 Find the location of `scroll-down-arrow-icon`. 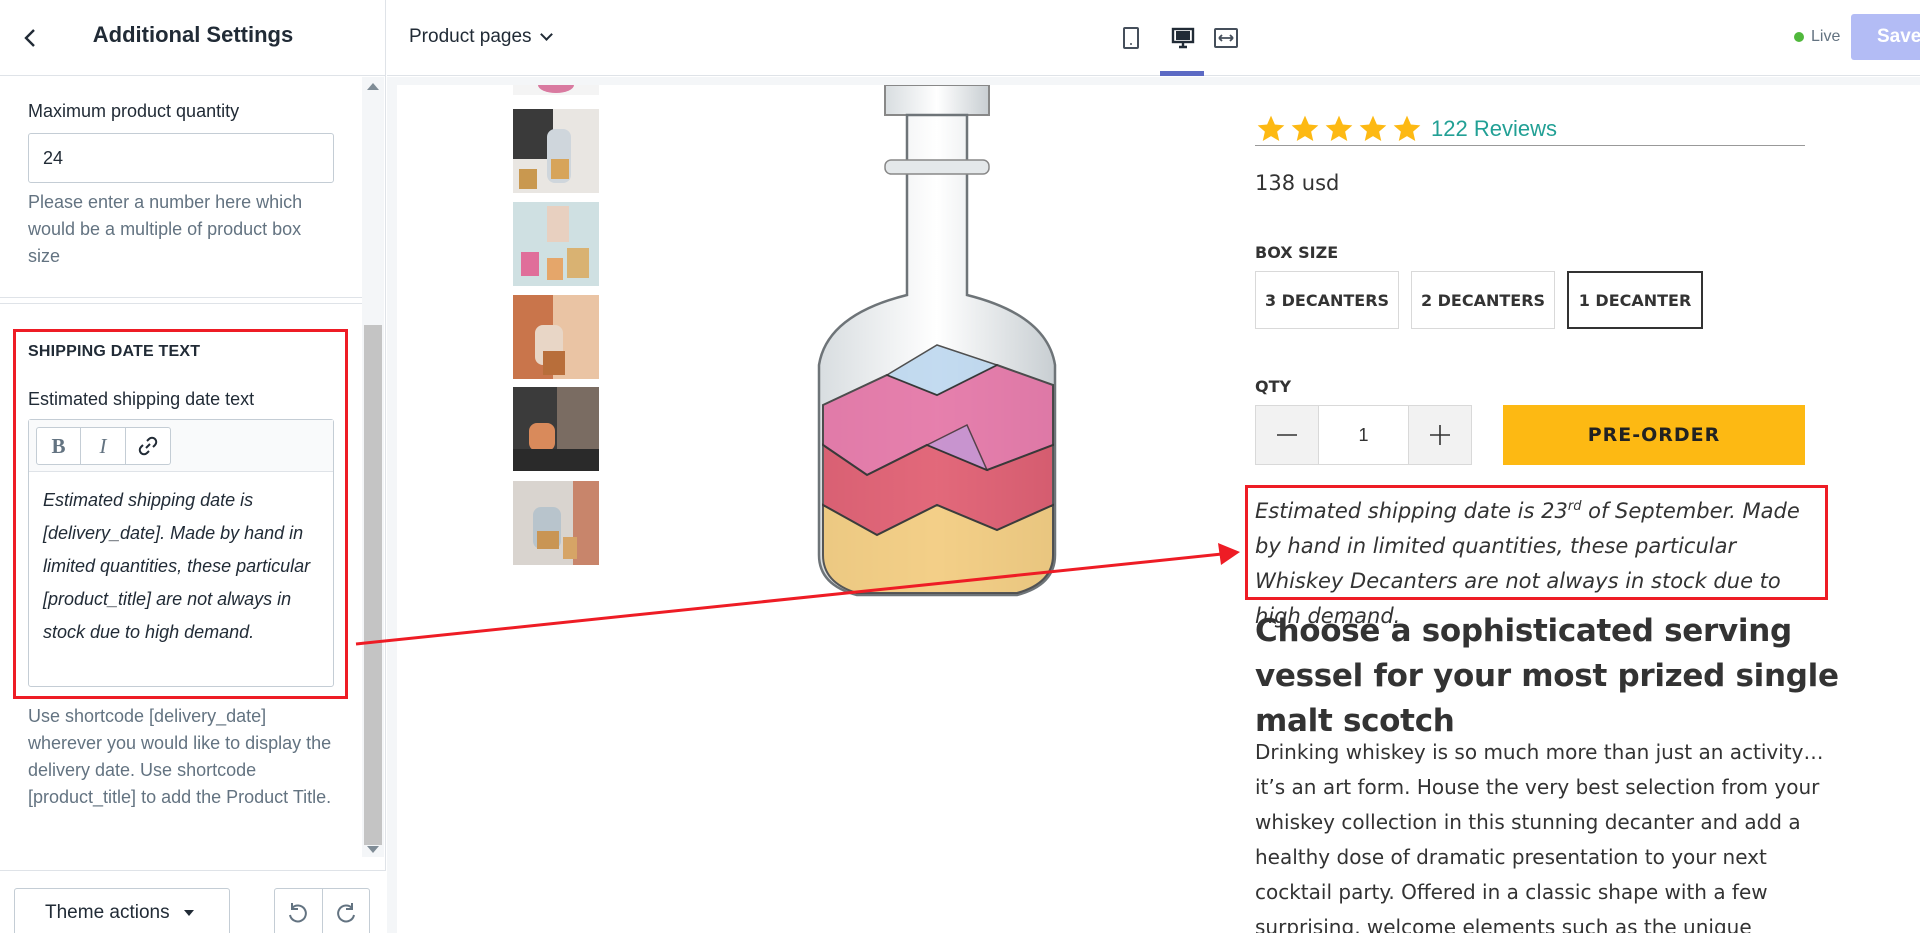

scroll-down-arrow-icon is located at coordinates (373, 849).